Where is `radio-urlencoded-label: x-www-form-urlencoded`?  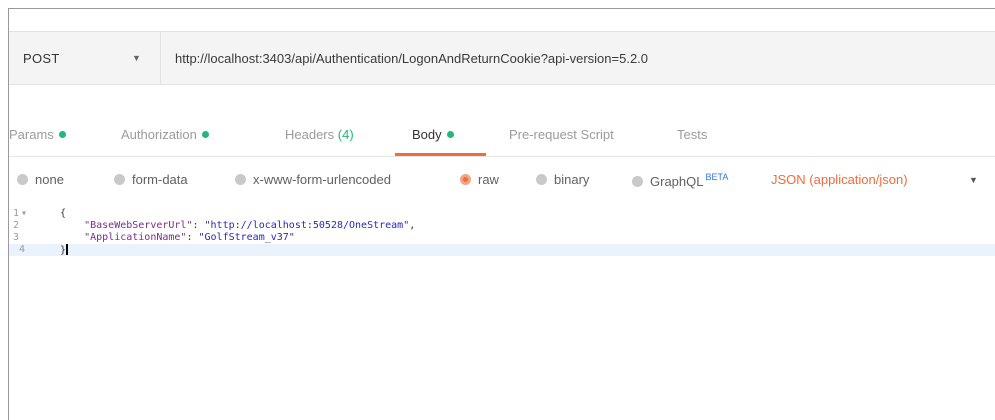
radio-urlencoded-label: x-www-form-urlencoded is located at coordinates (322, 179).